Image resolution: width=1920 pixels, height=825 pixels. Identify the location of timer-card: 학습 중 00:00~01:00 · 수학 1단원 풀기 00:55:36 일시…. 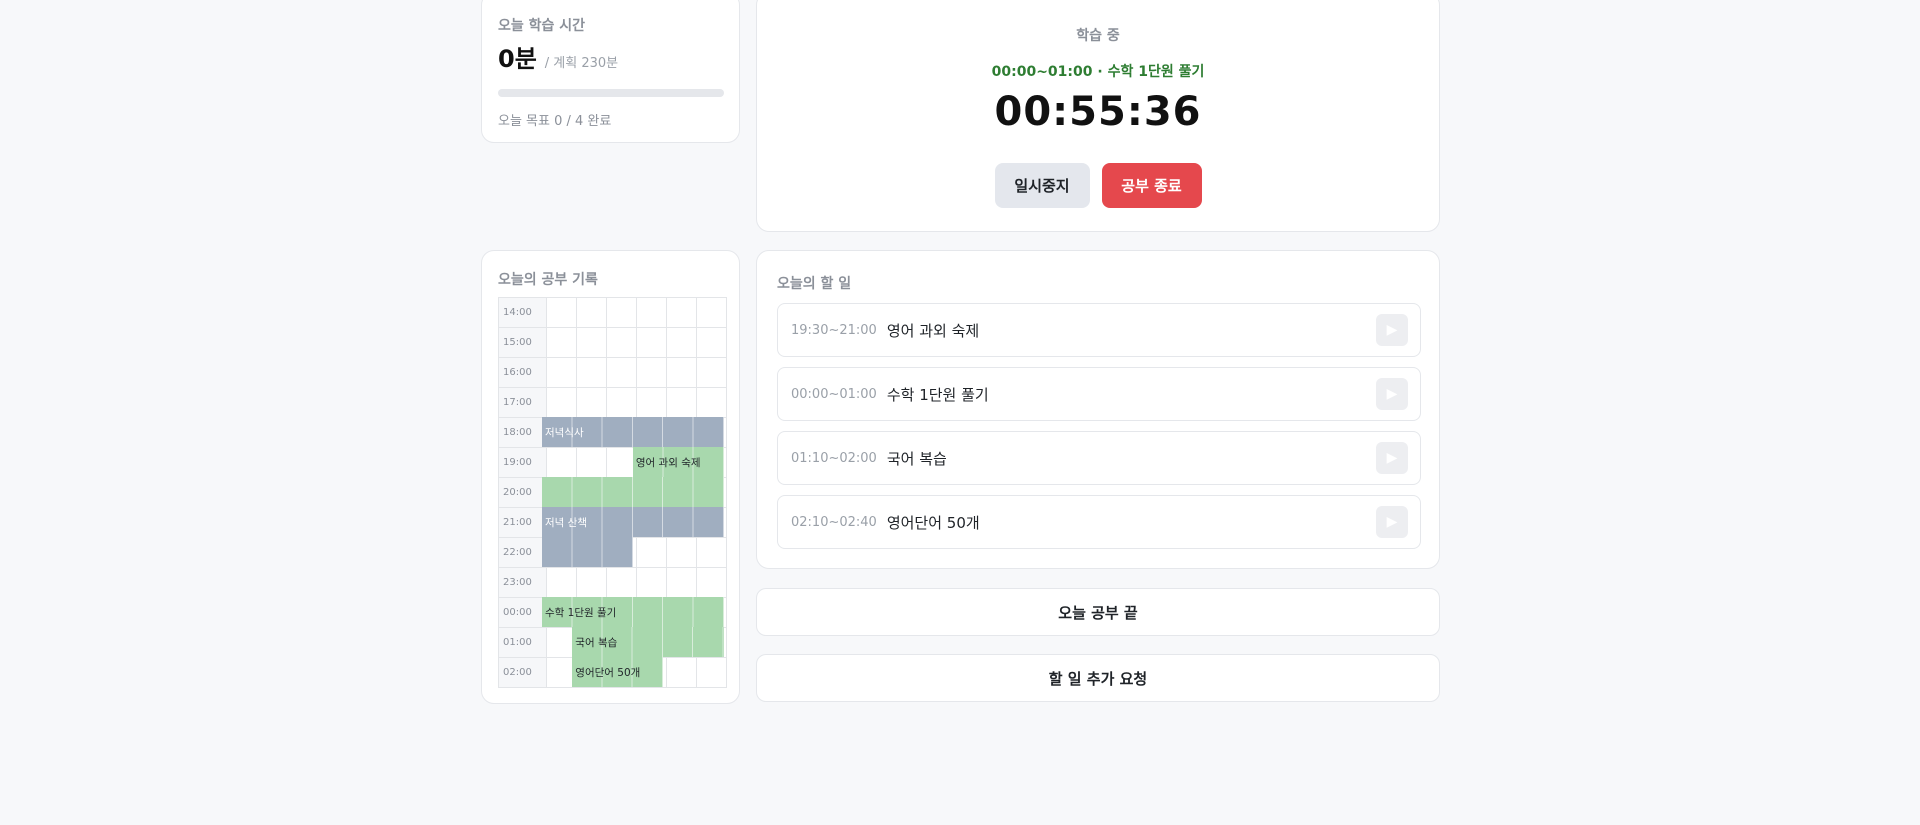
(1098, 116).